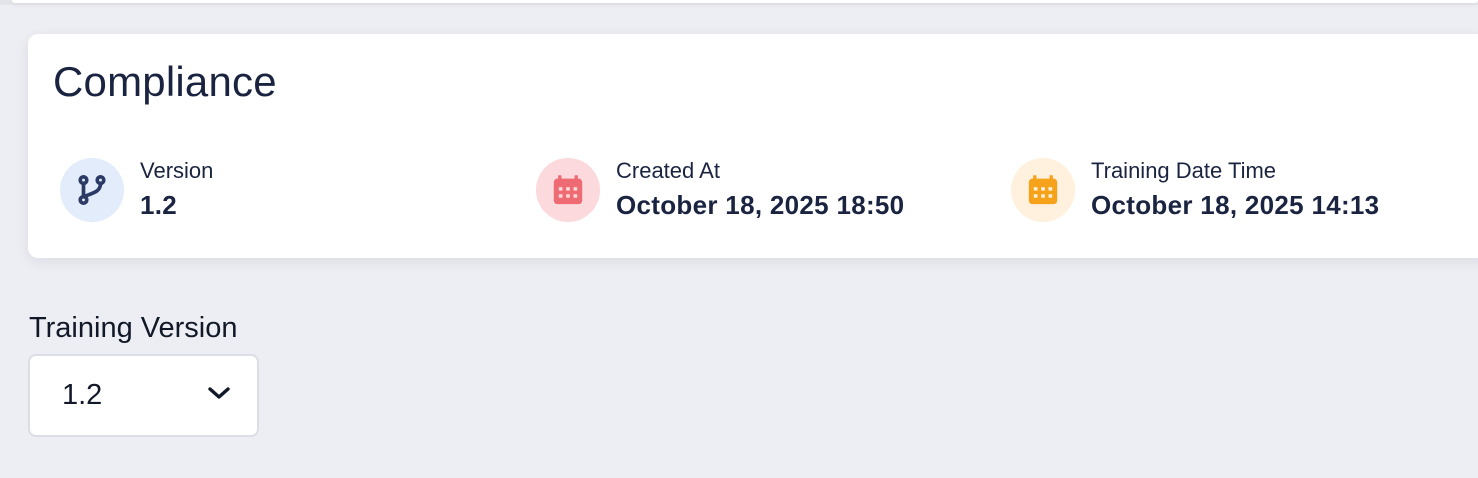 This screenshot has width=1478, height=478. Describe the element at coordinates (177, 170) in the screenshot. I see `version-label: Version` at that location.